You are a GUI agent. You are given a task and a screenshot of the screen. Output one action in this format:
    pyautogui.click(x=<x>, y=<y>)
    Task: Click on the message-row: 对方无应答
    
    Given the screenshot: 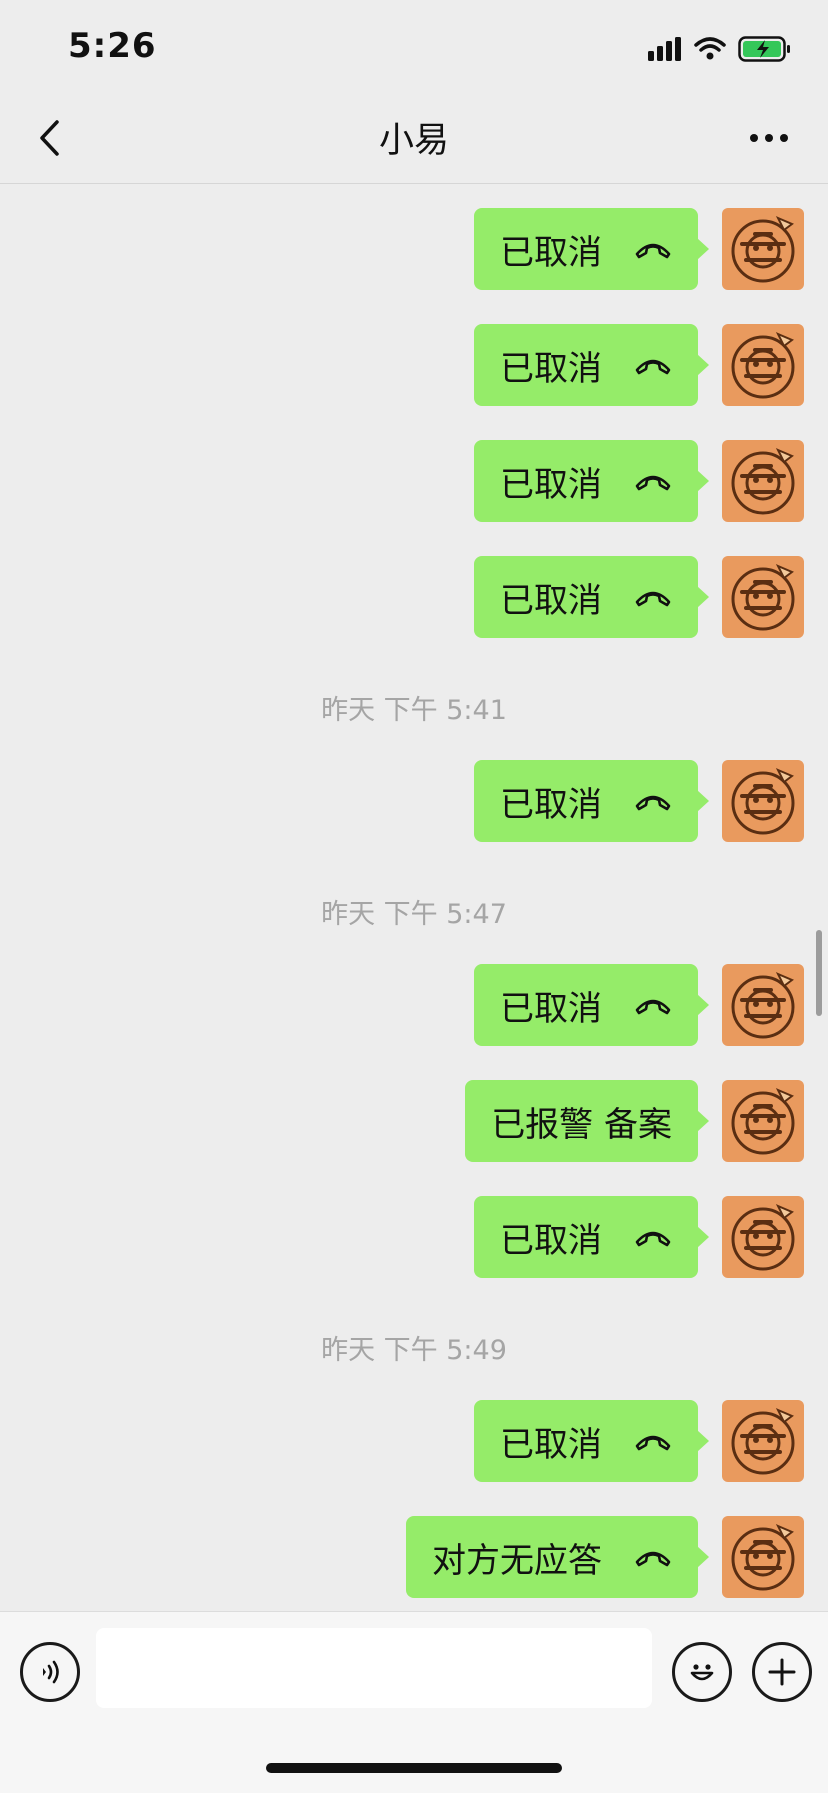 What is the action you would take?
    pyautogui.click(x=605, y=1557)
    